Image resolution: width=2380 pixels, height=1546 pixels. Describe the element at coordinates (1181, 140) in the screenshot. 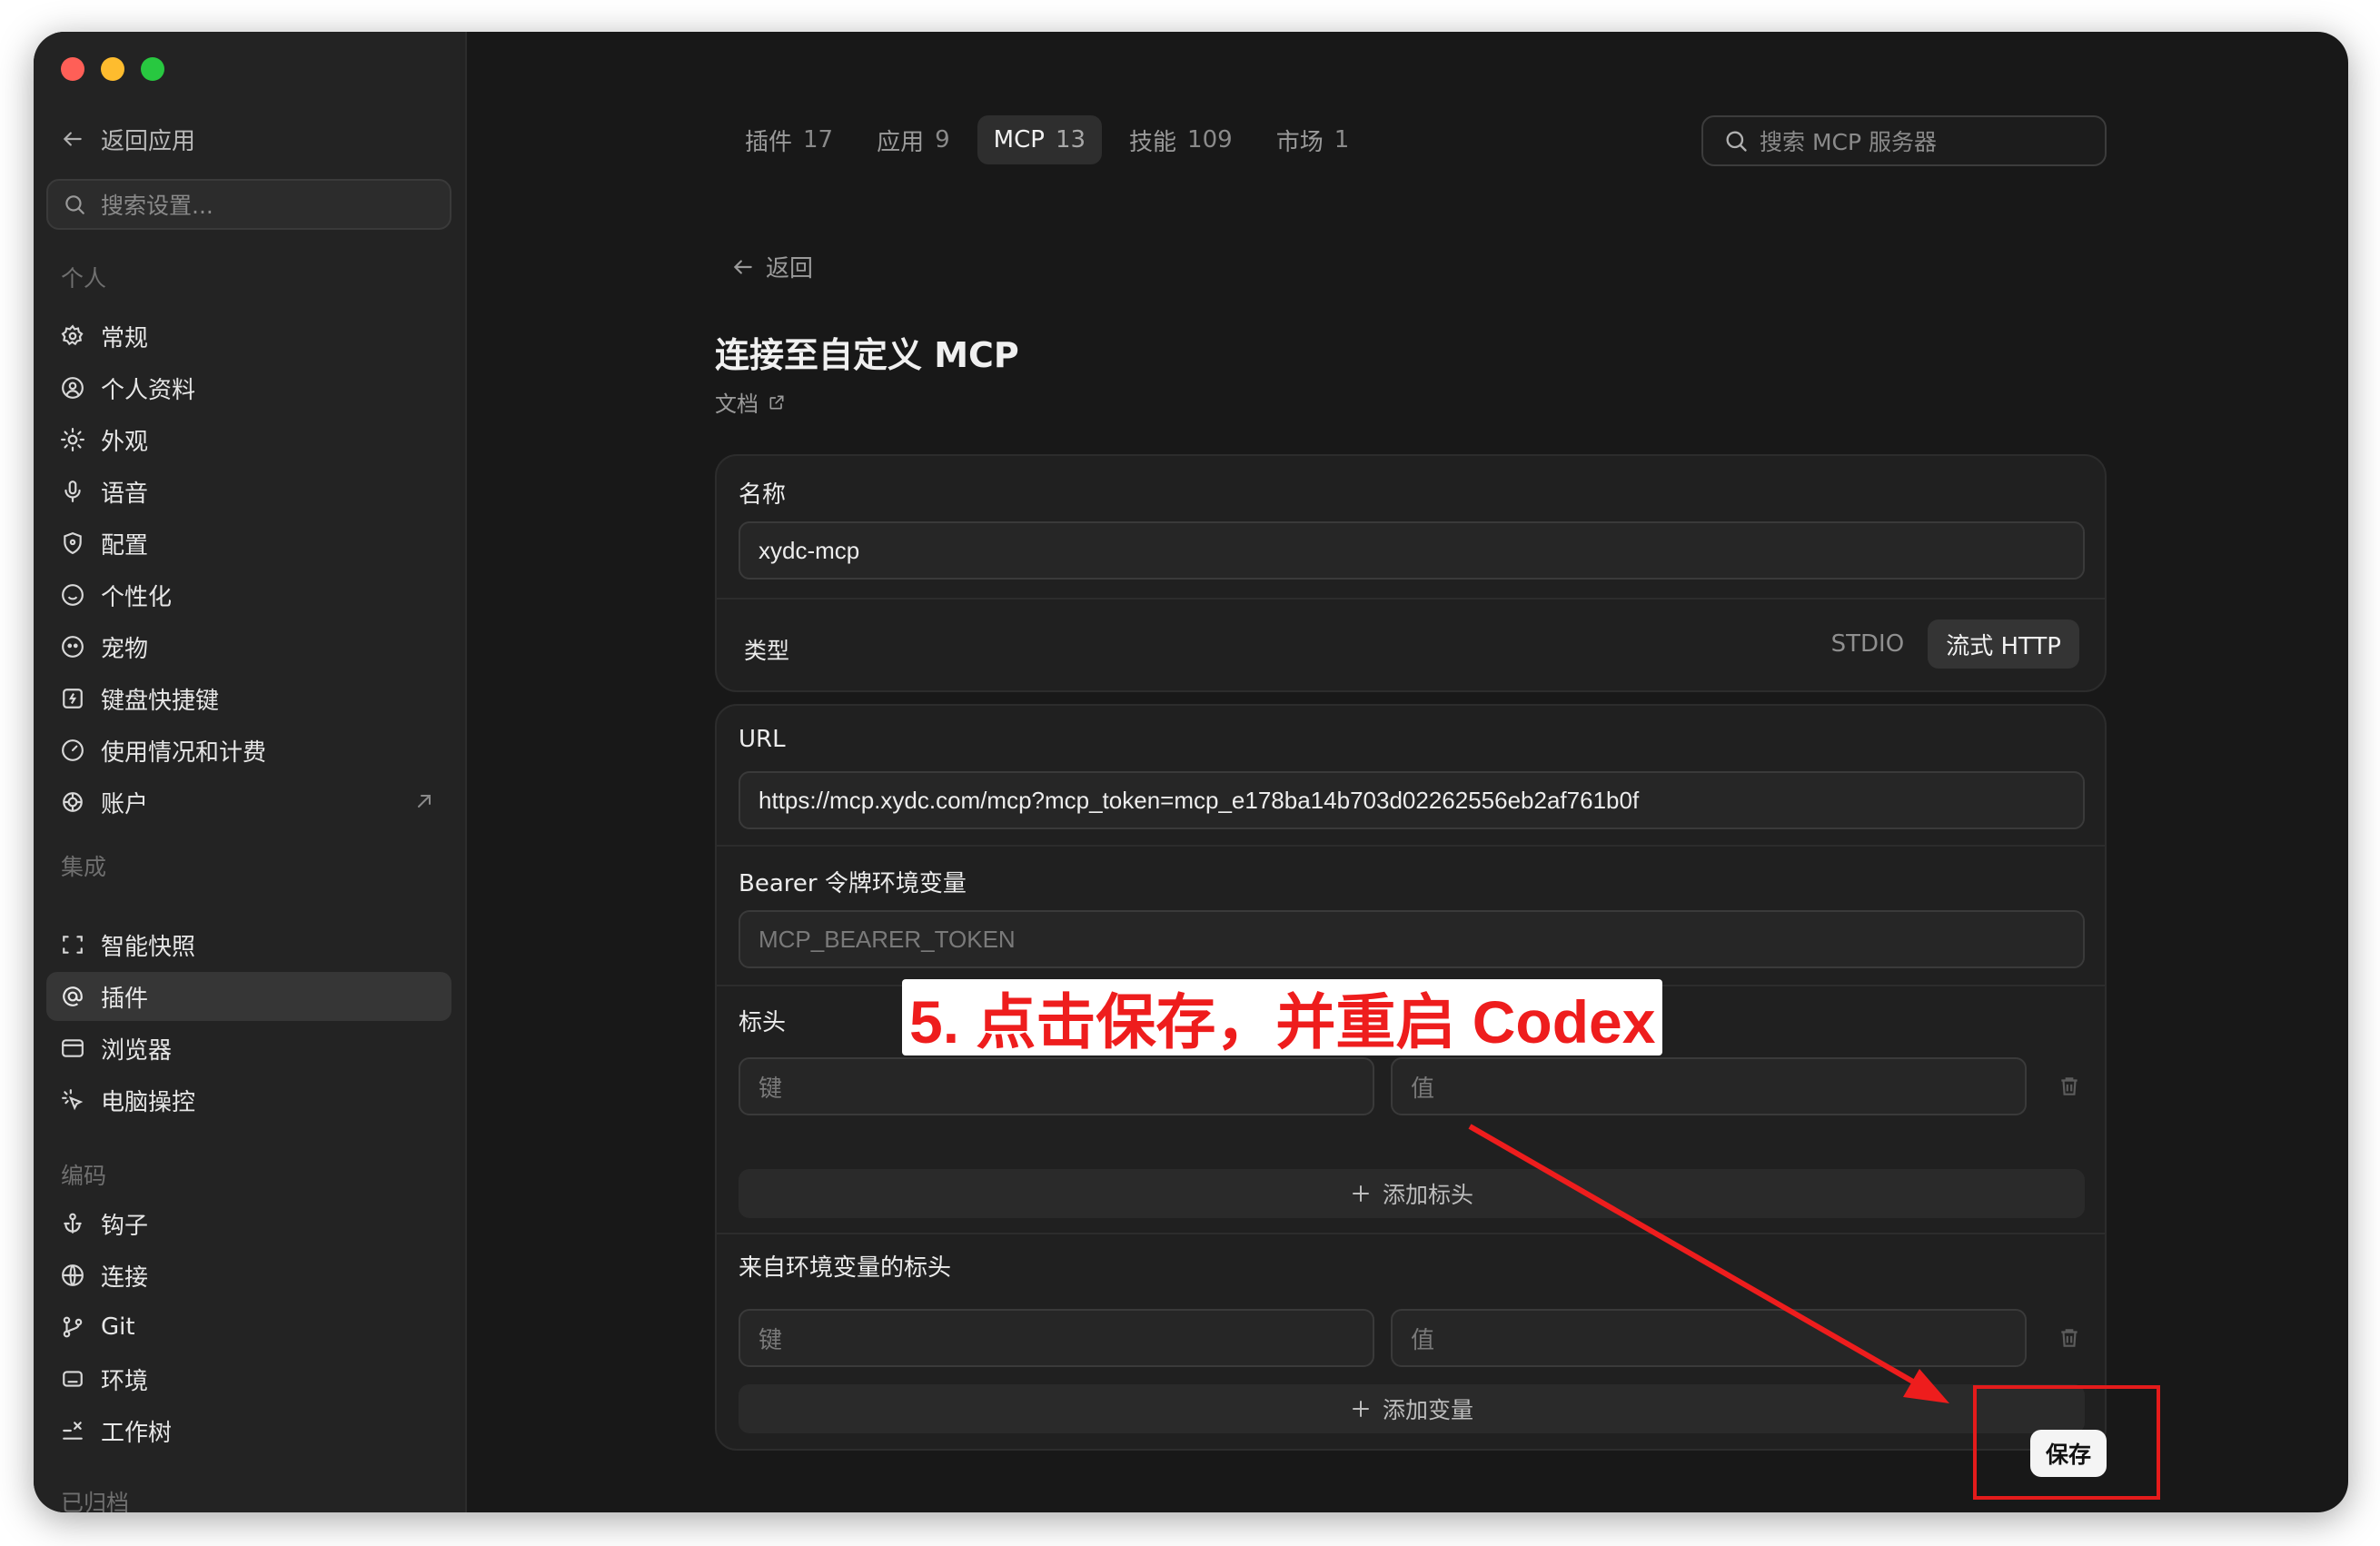

I see `tab-skills: 技能 109` at that location.